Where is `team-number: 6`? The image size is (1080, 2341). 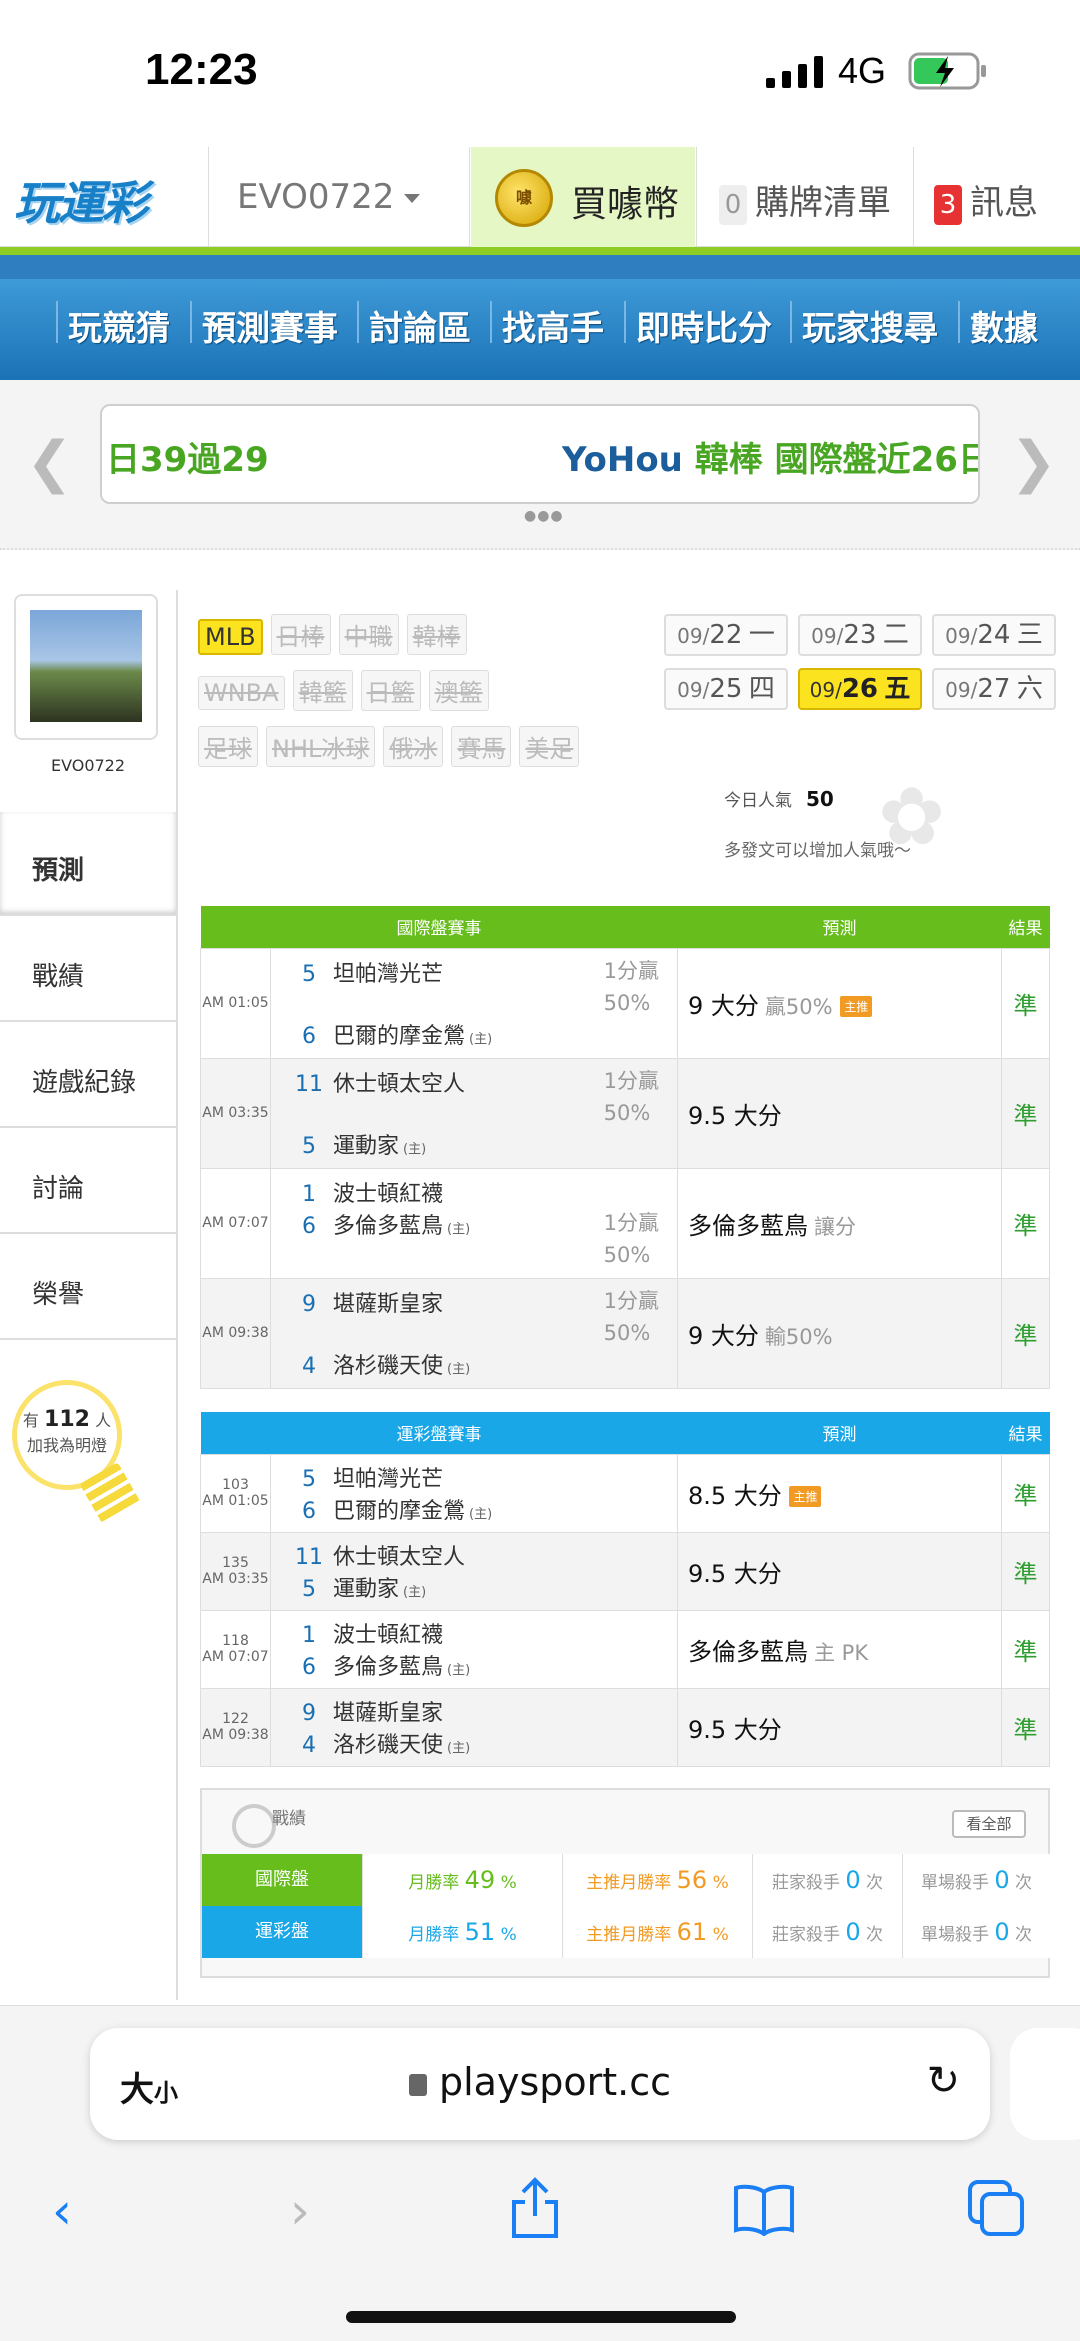
team-number: 6 is located at coordinates (309, 1667).